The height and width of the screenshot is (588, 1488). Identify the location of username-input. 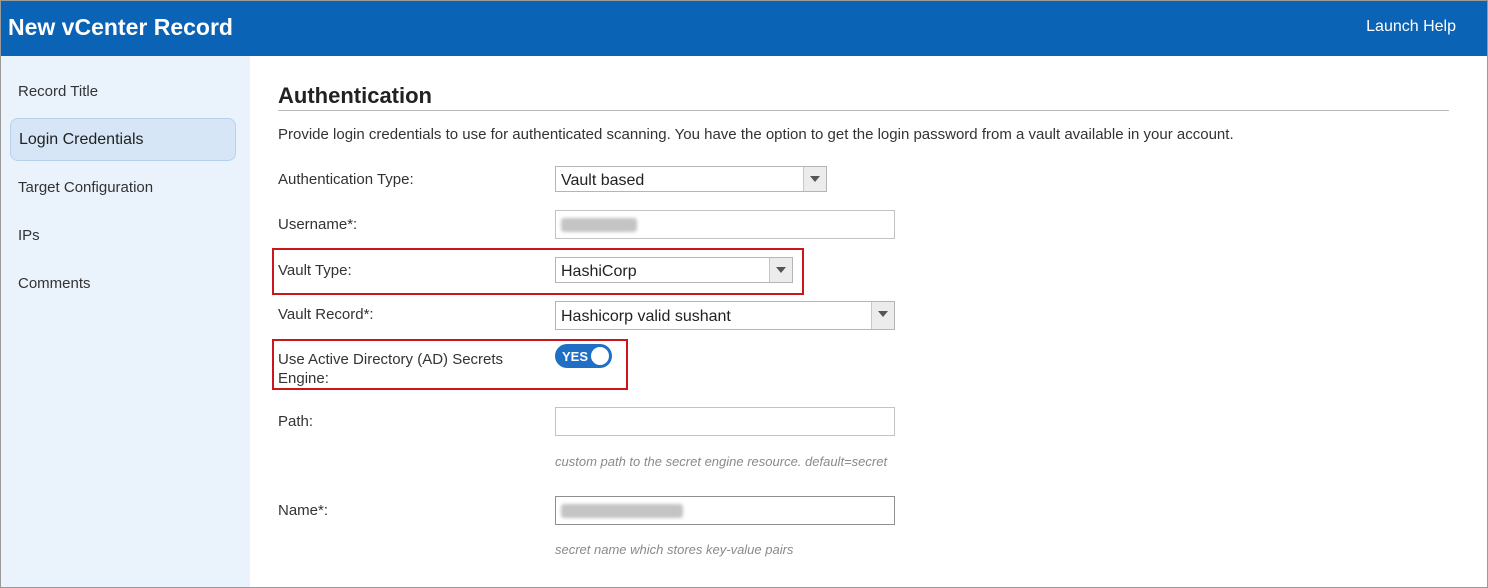
(725, 224).